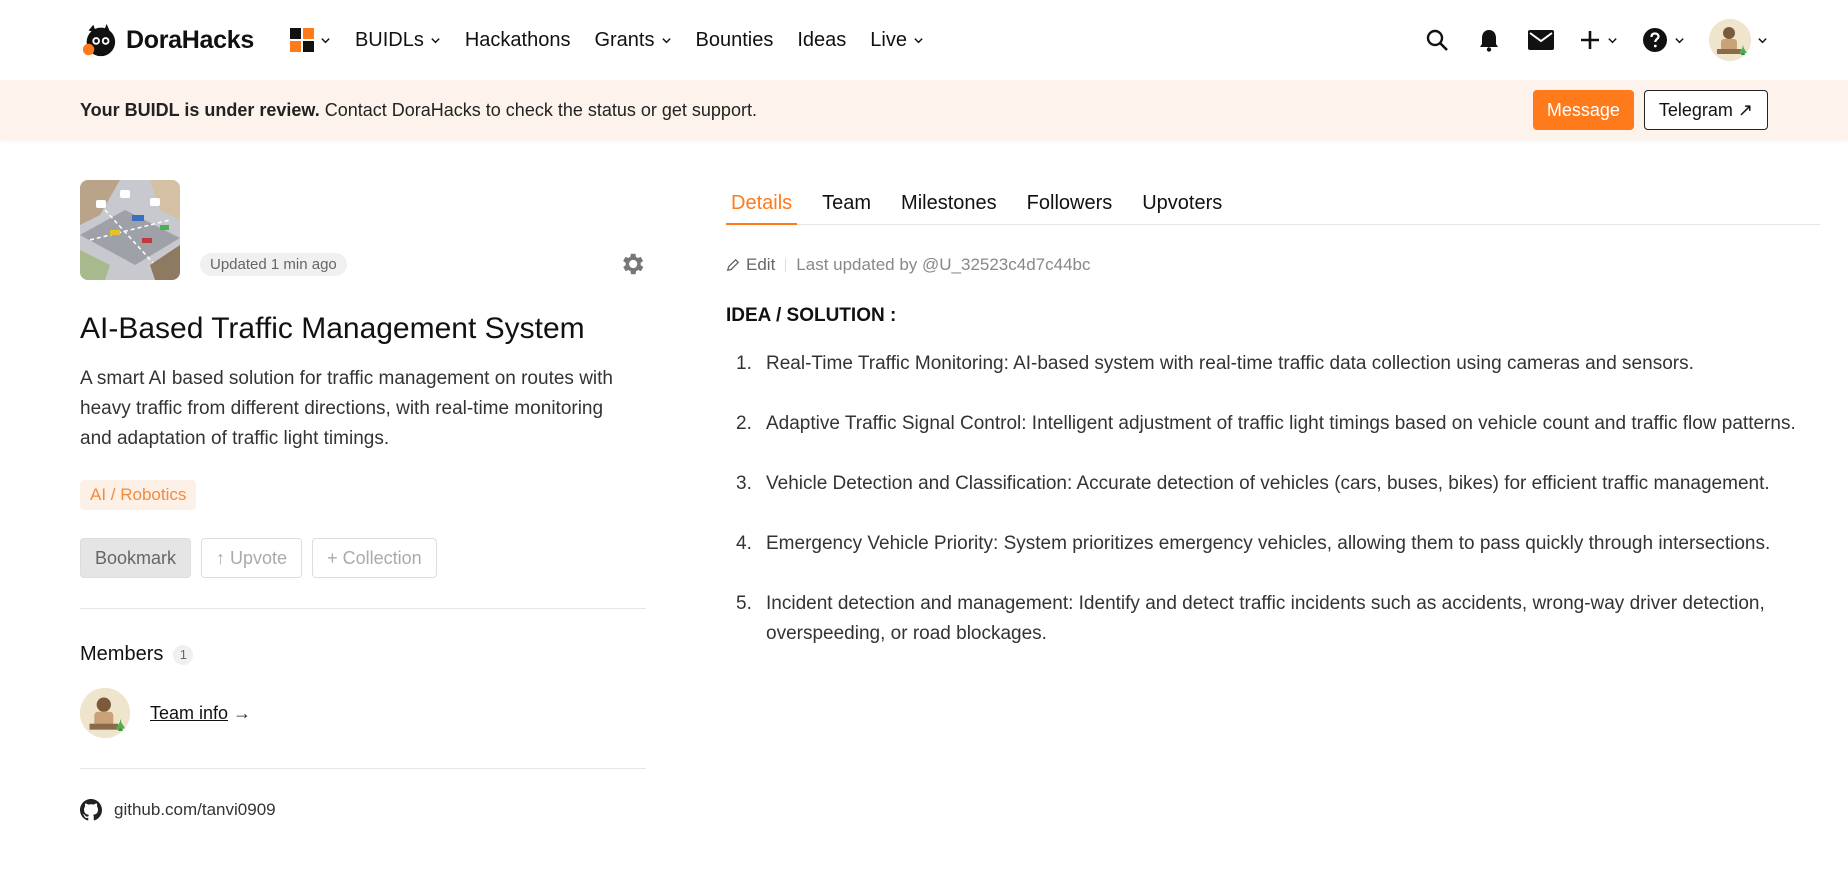  I want to click on message-button: Message, so click(1583, 110).